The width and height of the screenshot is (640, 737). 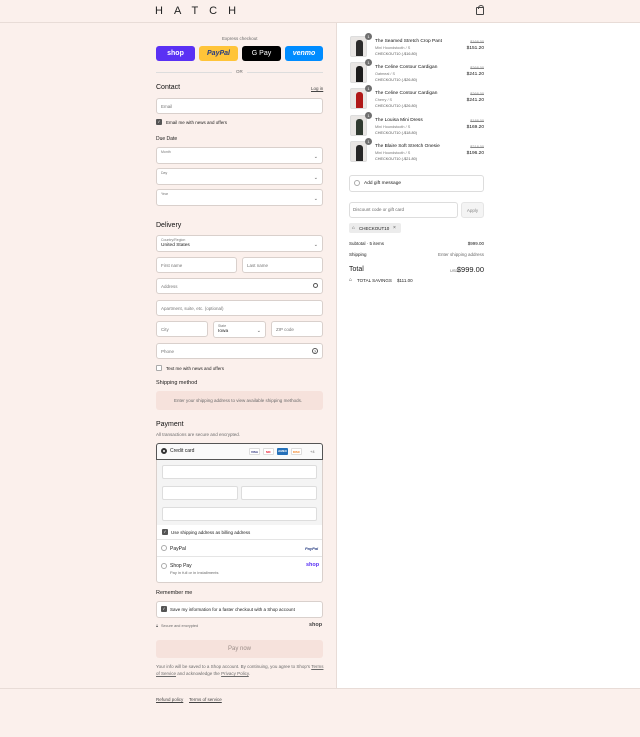 What do you see at coordinates (405, 280) in the screenshot?
I see `savings-value: $111.00` at bounding box center [405, 280].